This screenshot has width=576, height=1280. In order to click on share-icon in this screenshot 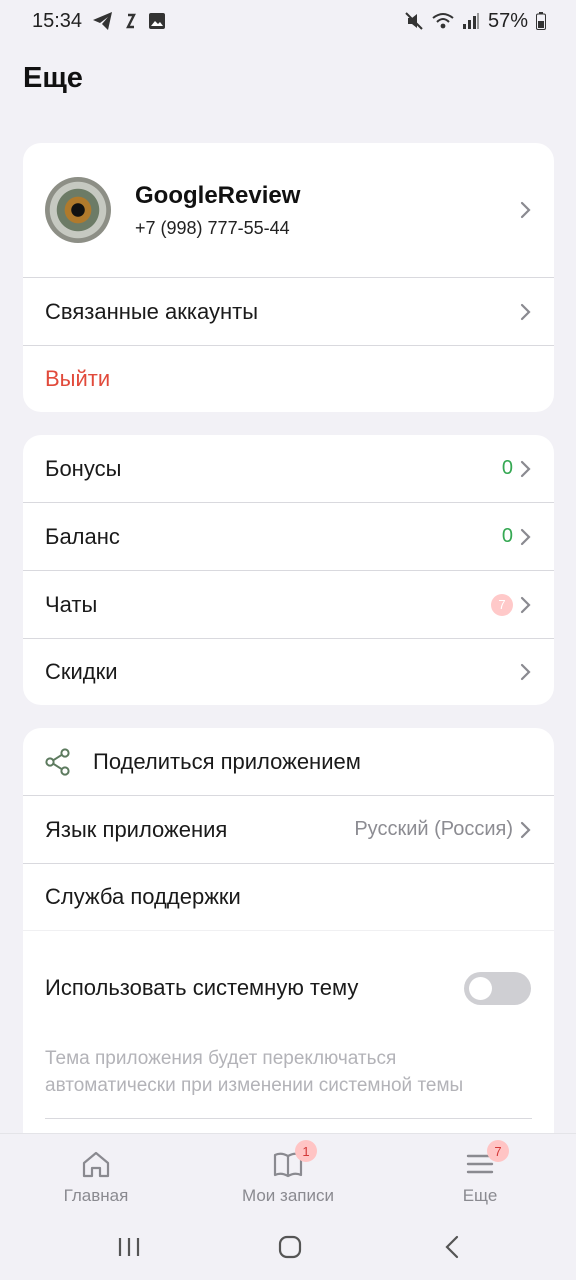, I will do `click(58, 761)`.